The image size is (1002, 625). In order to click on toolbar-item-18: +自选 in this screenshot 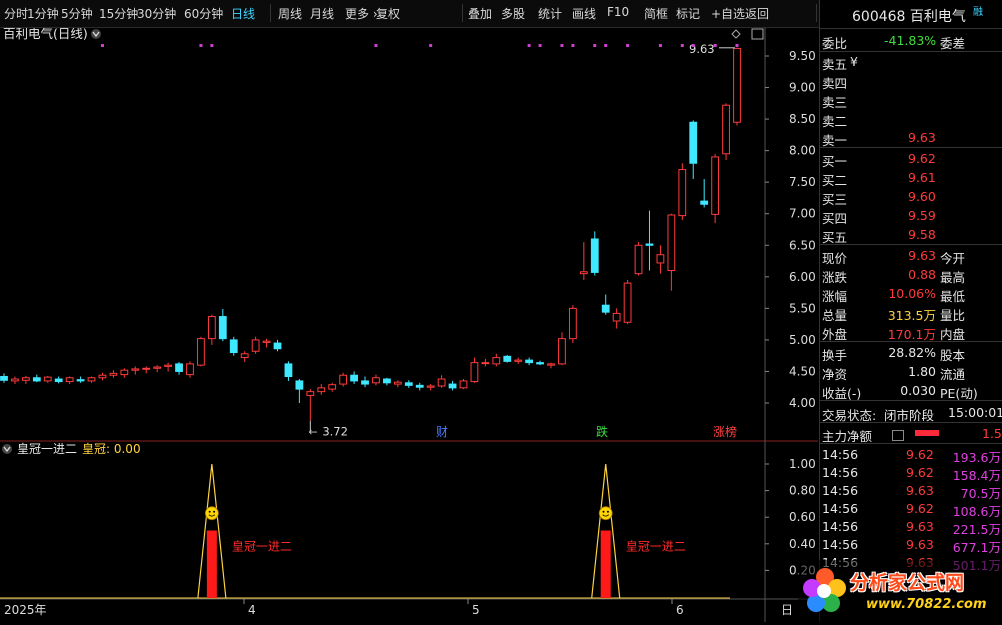, I will do `click(728, 13)`.